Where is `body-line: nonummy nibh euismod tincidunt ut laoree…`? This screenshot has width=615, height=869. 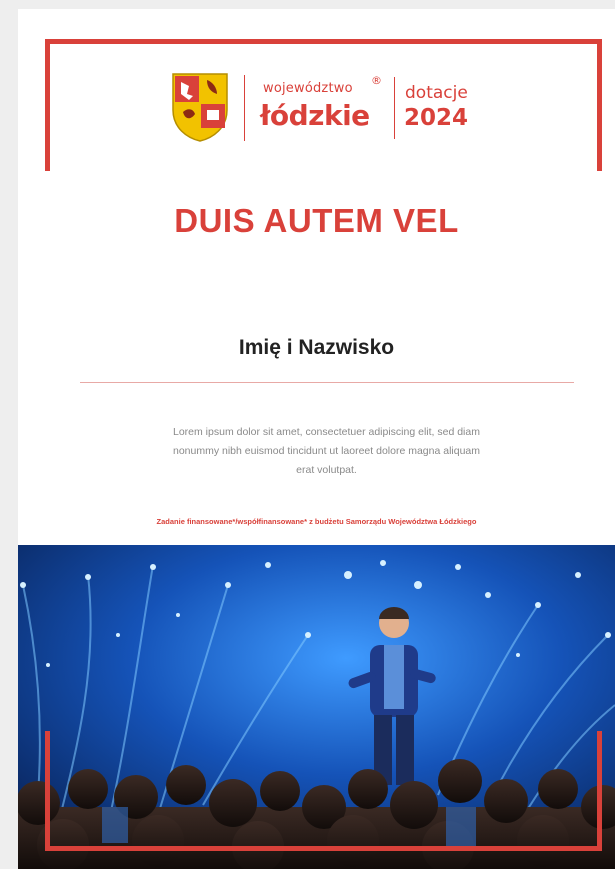
body-line: nonummy nibh euismod tincidunt ut laoree… is located at coordinates (326, 451).